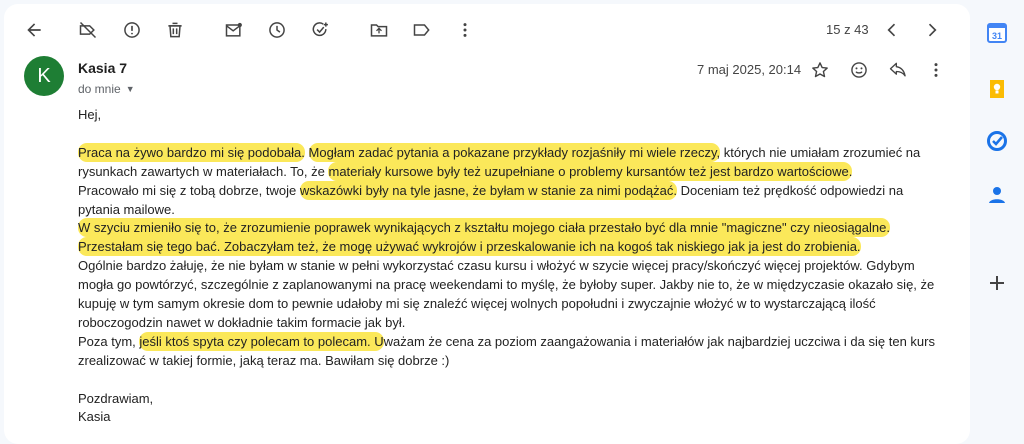 This screenshot has width=1024, height=444. Describe the element at coordinates (997, 89) in the screenshot. I see `keep-icon` at that location.